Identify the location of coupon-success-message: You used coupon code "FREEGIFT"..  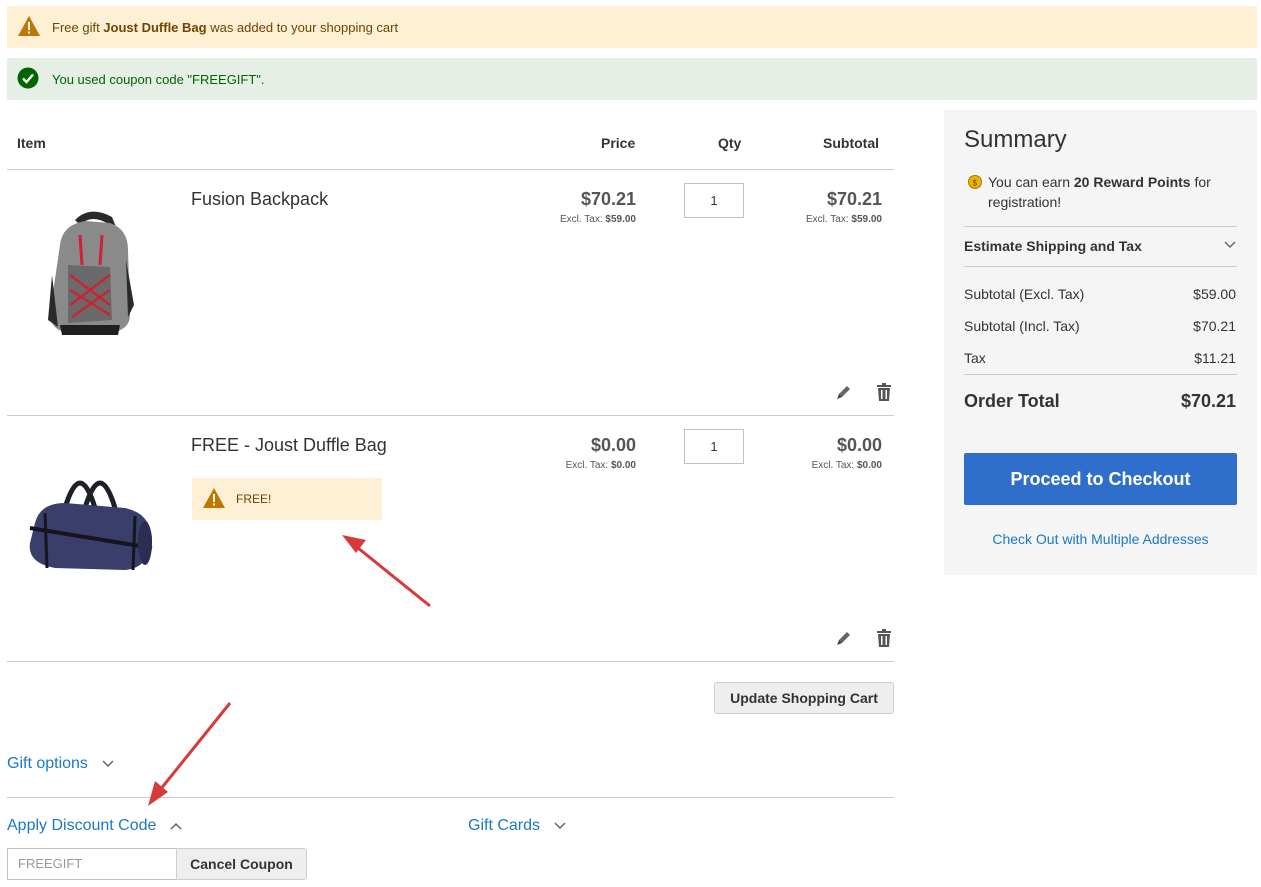
(632, 79).